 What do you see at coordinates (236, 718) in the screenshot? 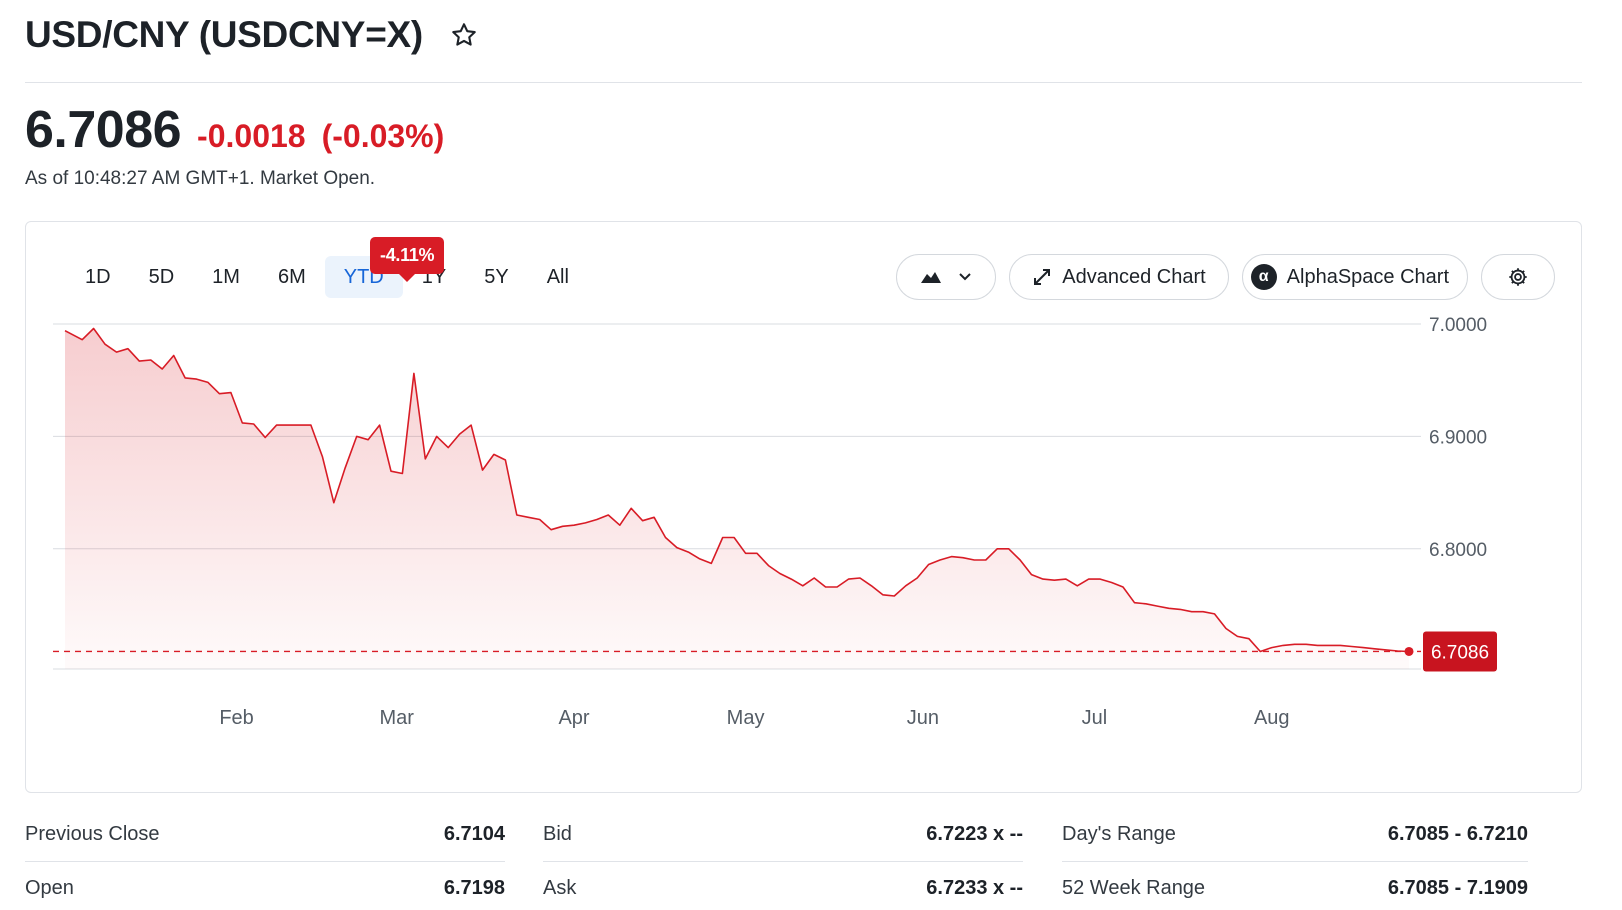
I see `x-tick-label: Feb` at bounding box center [236, 718].